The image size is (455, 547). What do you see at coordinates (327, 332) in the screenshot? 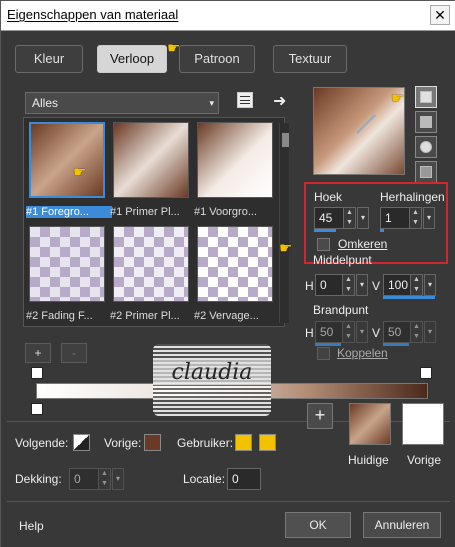
I see `focus-h-value: 50` at bounding box center [327, 332].